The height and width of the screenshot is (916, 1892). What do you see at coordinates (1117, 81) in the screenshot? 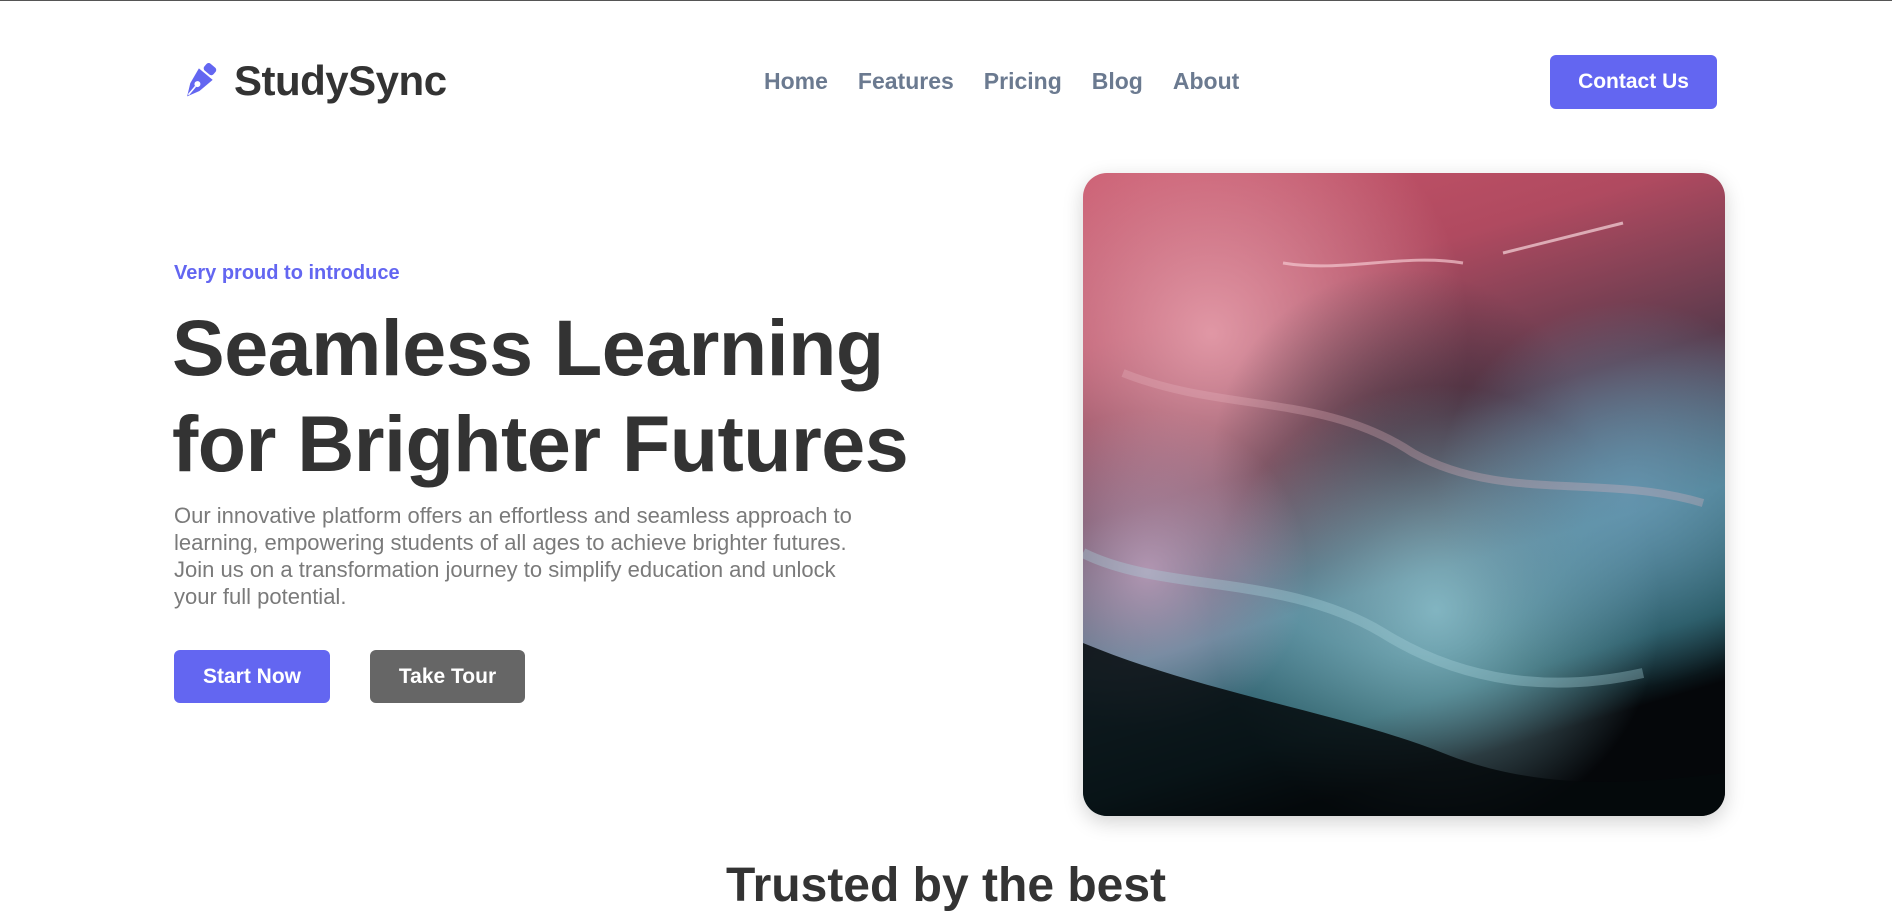
I see `nav-blog: Blog` at bounding box center [1117, 81].